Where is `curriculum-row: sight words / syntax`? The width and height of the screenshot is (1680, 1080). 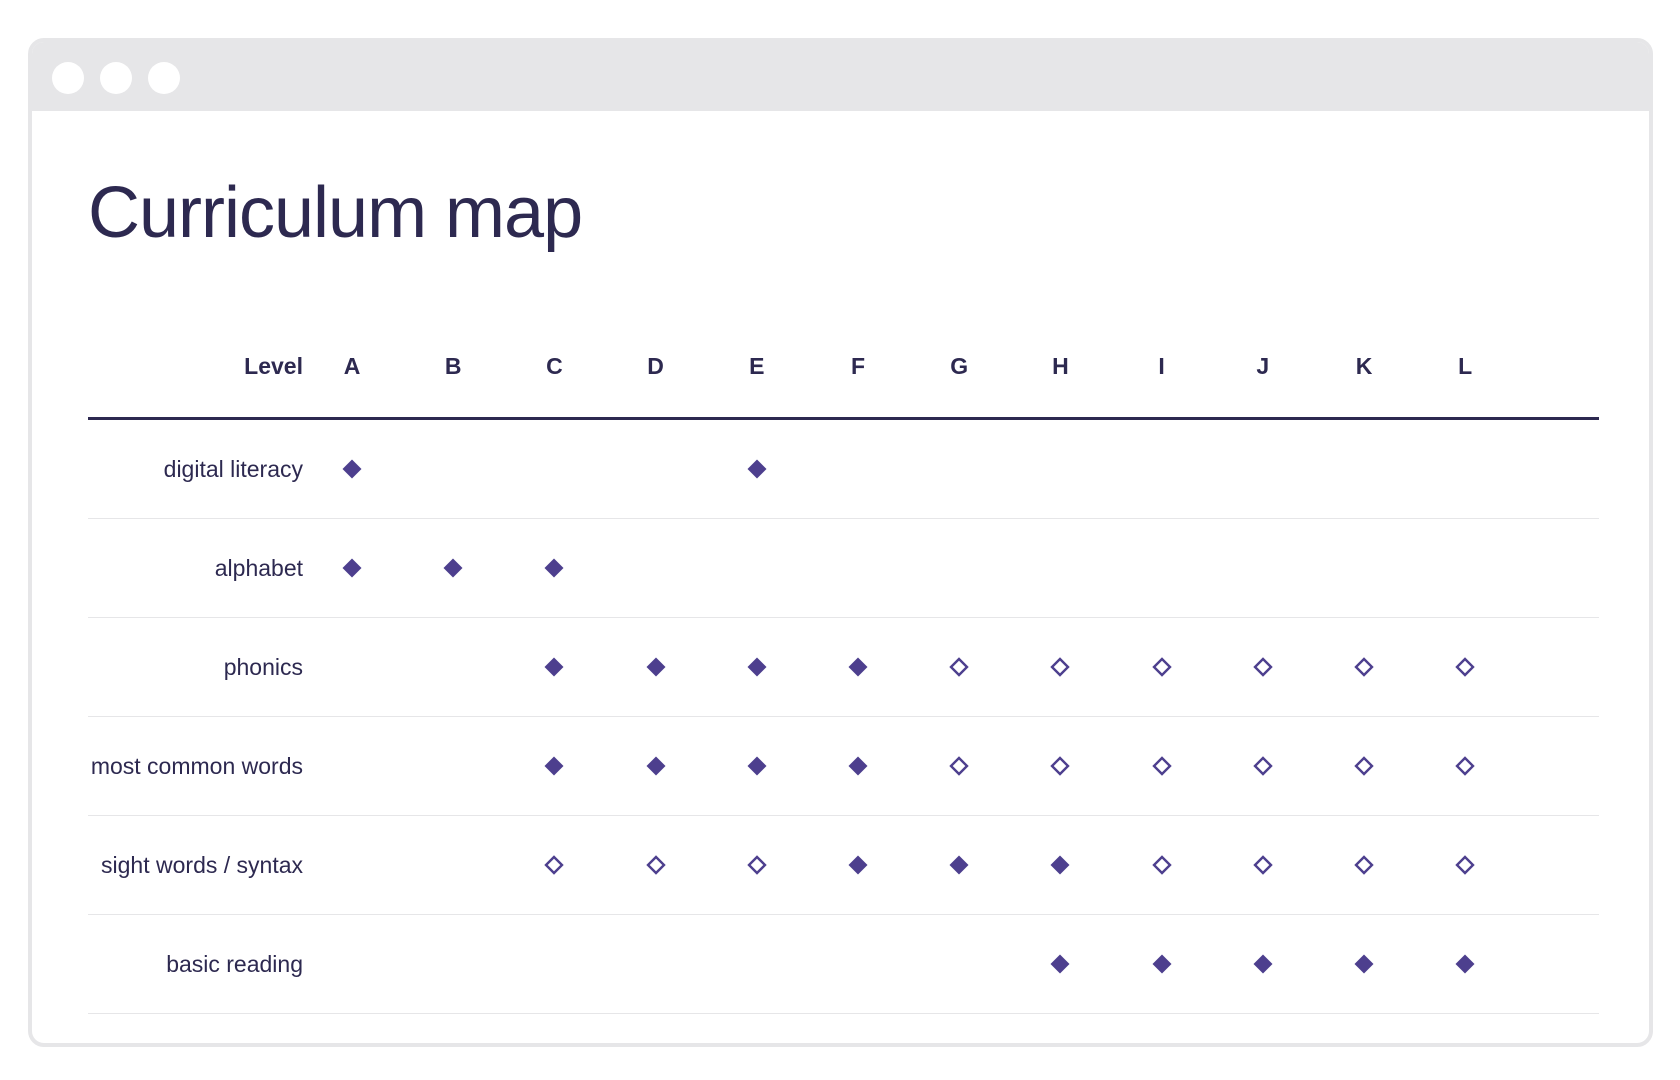 curriculum-row: sight words / syntax is located at coordinates (843, 865).